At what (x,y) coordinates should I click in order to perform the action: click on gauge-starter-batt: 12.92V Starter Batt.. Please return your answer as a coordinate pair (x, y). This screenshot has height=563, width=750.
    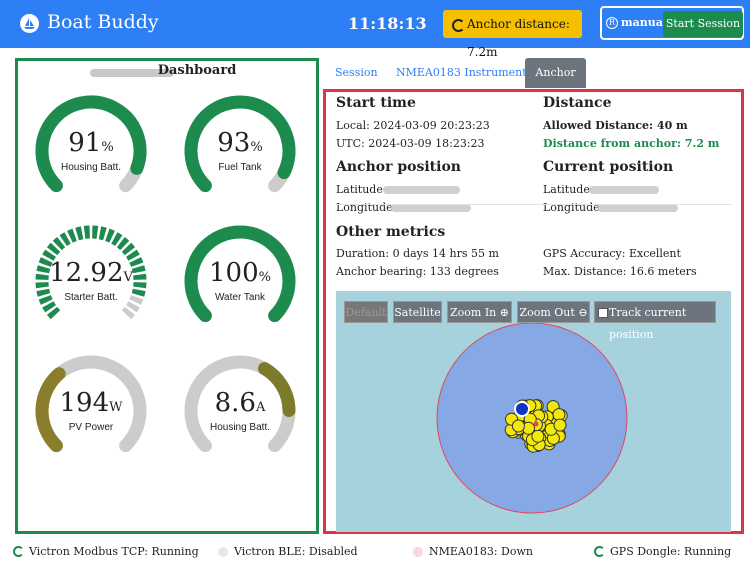
    Looking at the image, I should click on (91, 279).